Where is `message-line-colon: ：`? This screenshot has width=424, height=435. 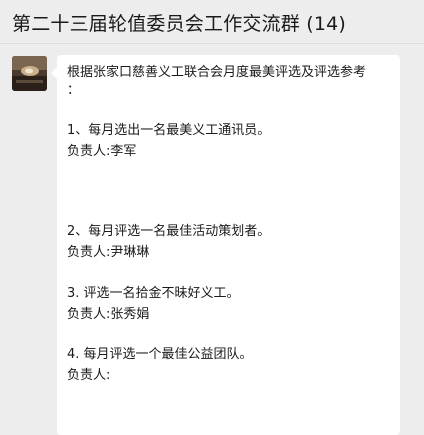 message-line-colon: ： is located at coordinates (74, 90).